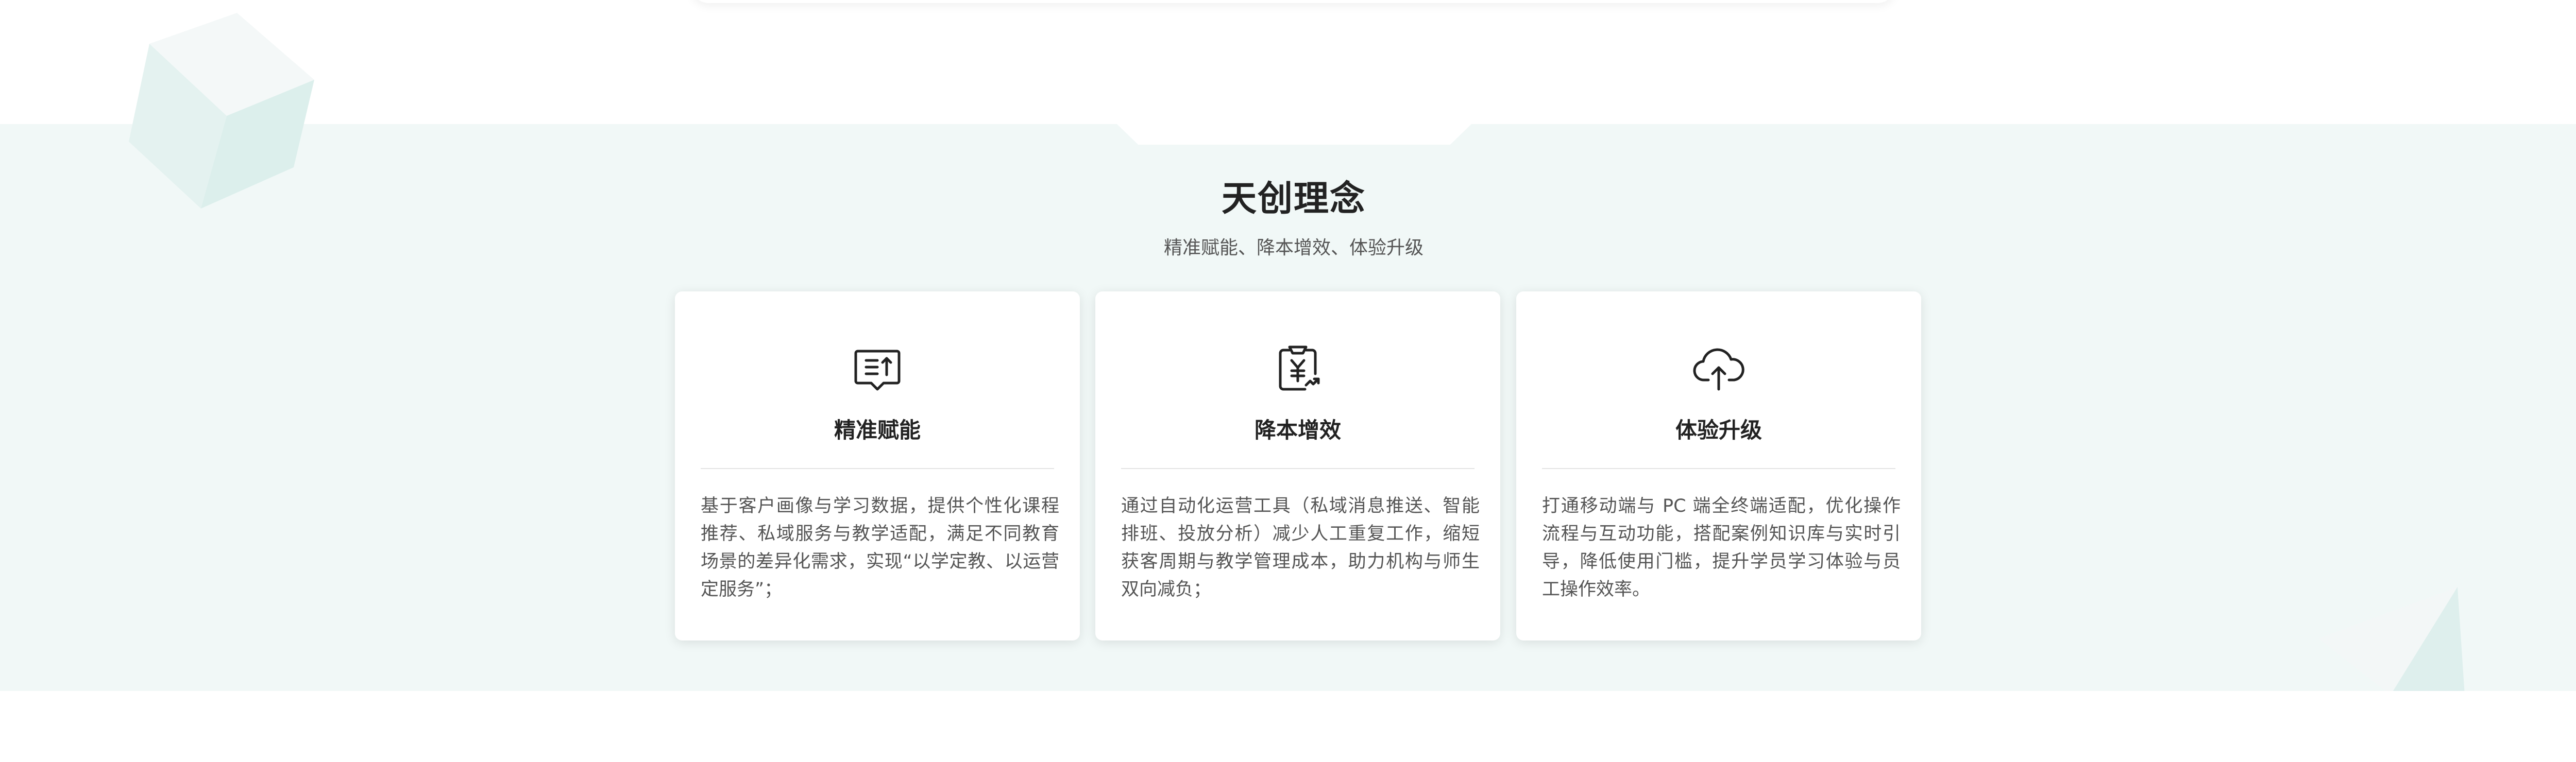 The width and height of the screenshot is (2576, 762). What do you see at coordinates (1293, 247) in the screenshot?
I see `section-subtitle: 精准赋能、降本增效、体验升级` at bounding box center [1293, 247].